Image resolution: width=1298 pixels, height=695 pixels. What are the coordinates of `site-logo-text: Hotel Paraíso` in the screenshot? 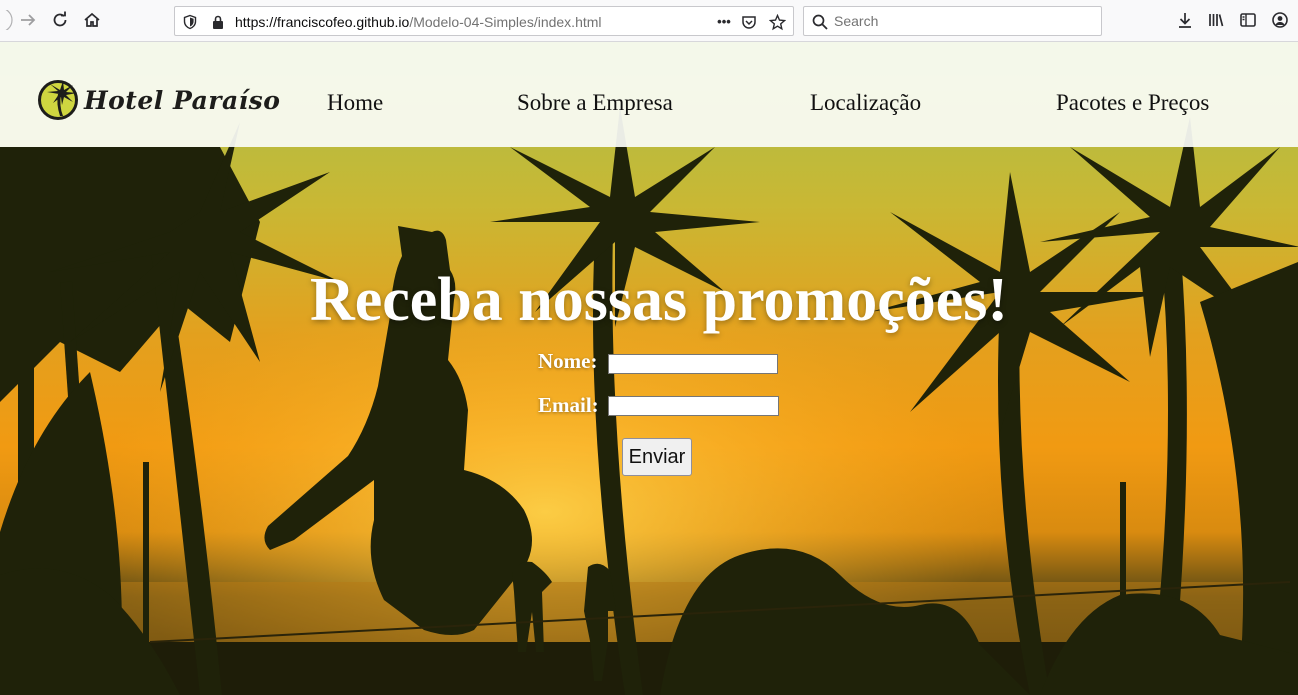 It's located at (182, 100).